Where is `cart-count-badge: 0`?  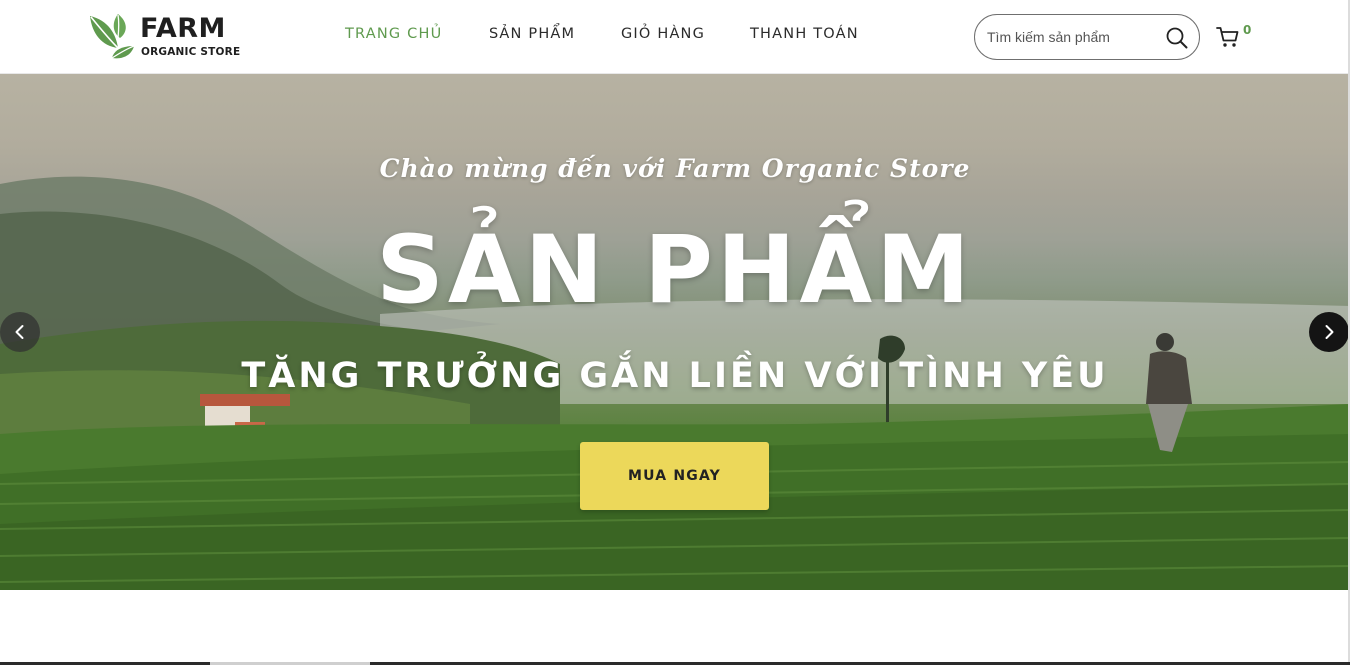 cart-count-badge: 0 is located at coordinates (1247, 30).